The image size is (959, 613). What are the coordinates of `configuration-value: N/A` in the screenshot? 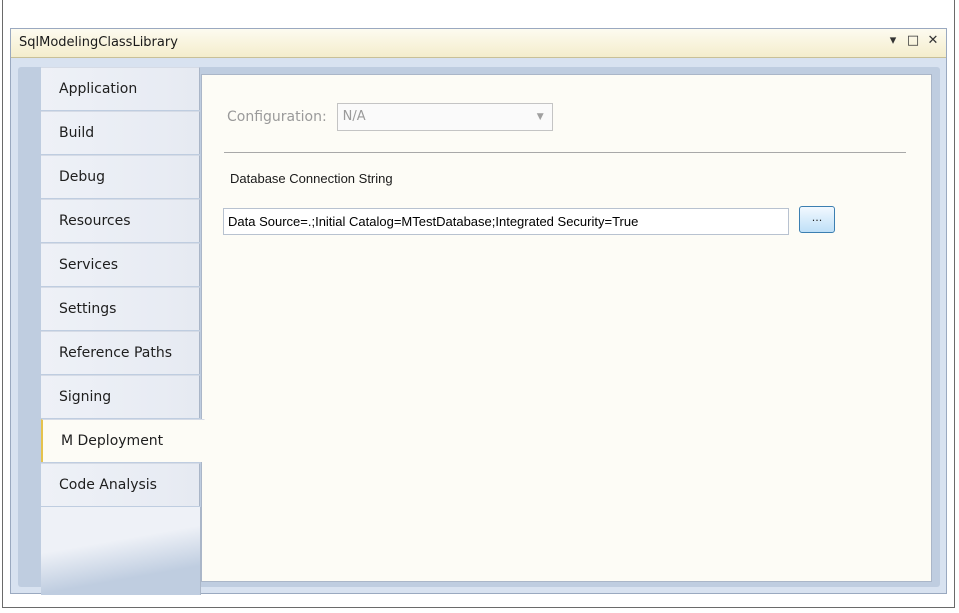 It's located at (354, 116).